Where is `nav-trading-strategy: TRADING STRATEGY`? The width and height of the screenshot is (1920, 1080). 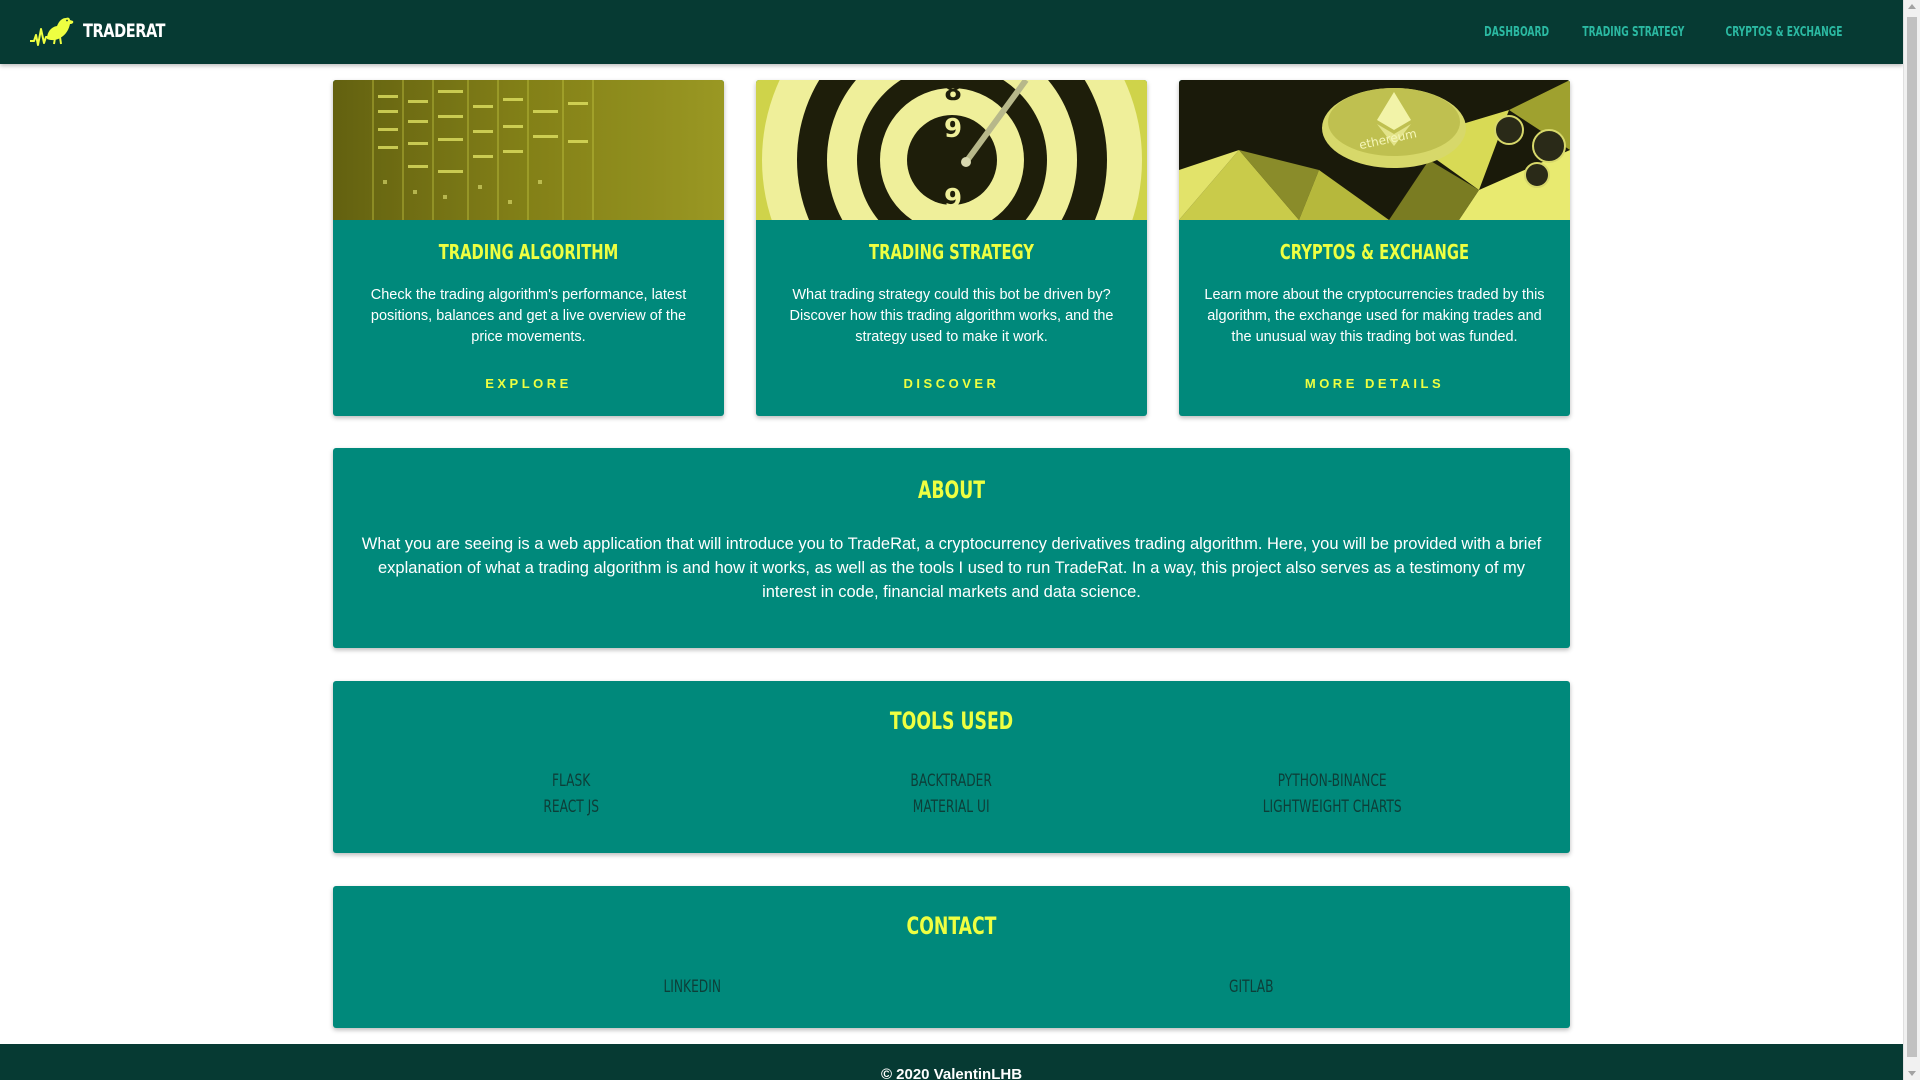
nav-trading-strategy: TRADING STRATEGY is located at coordinates (1634, 32).